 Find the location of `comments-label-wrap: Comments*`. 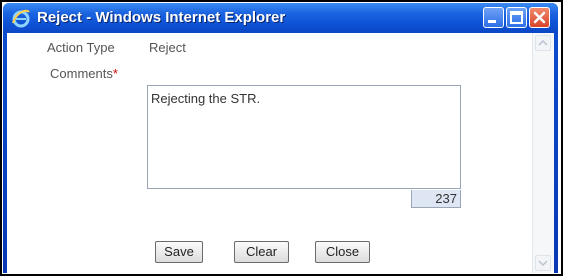

comments-label-wrap: Comments* is located at coordinates (84, 73).